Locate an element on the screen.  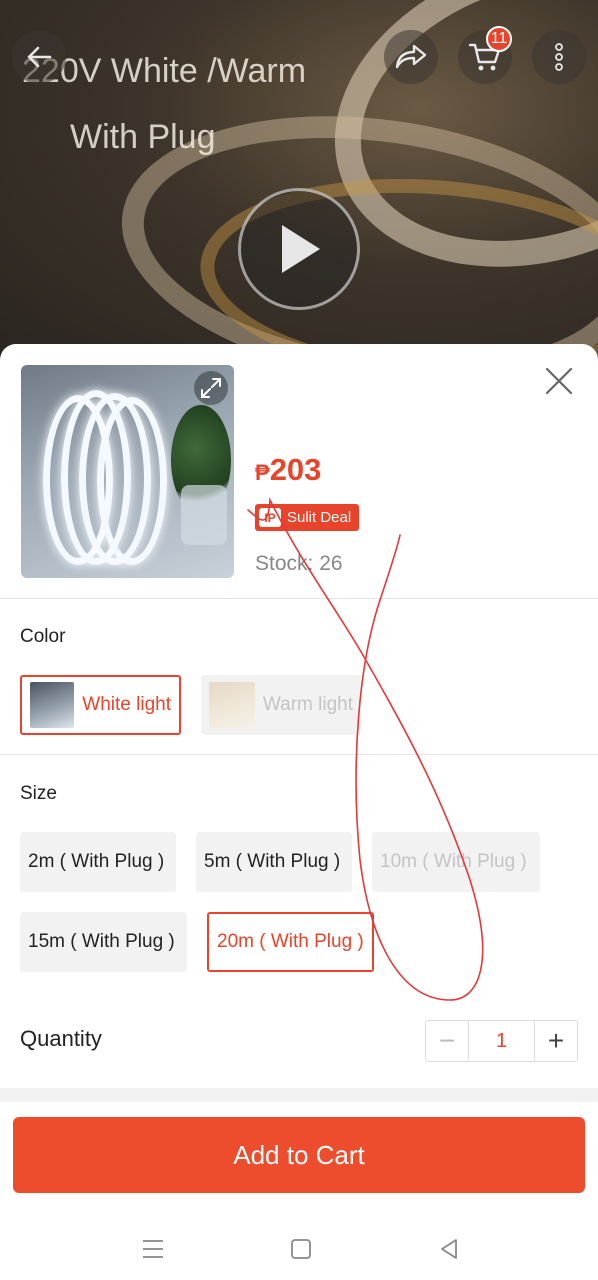
deal-thumbs-up-icon: IP is located at coordinates (270, 517).